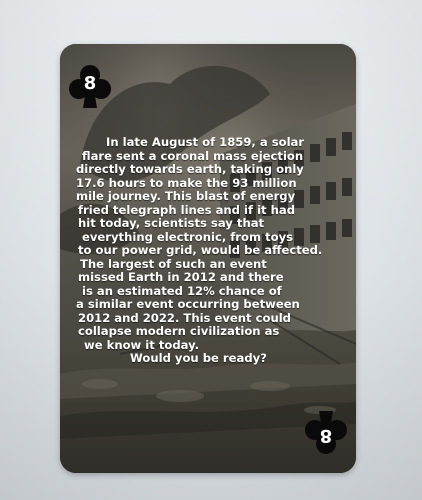 This screenshot has height=500, width=422. I want to click on text-line: 2012 and 2022. This event could, so click(184, 317).